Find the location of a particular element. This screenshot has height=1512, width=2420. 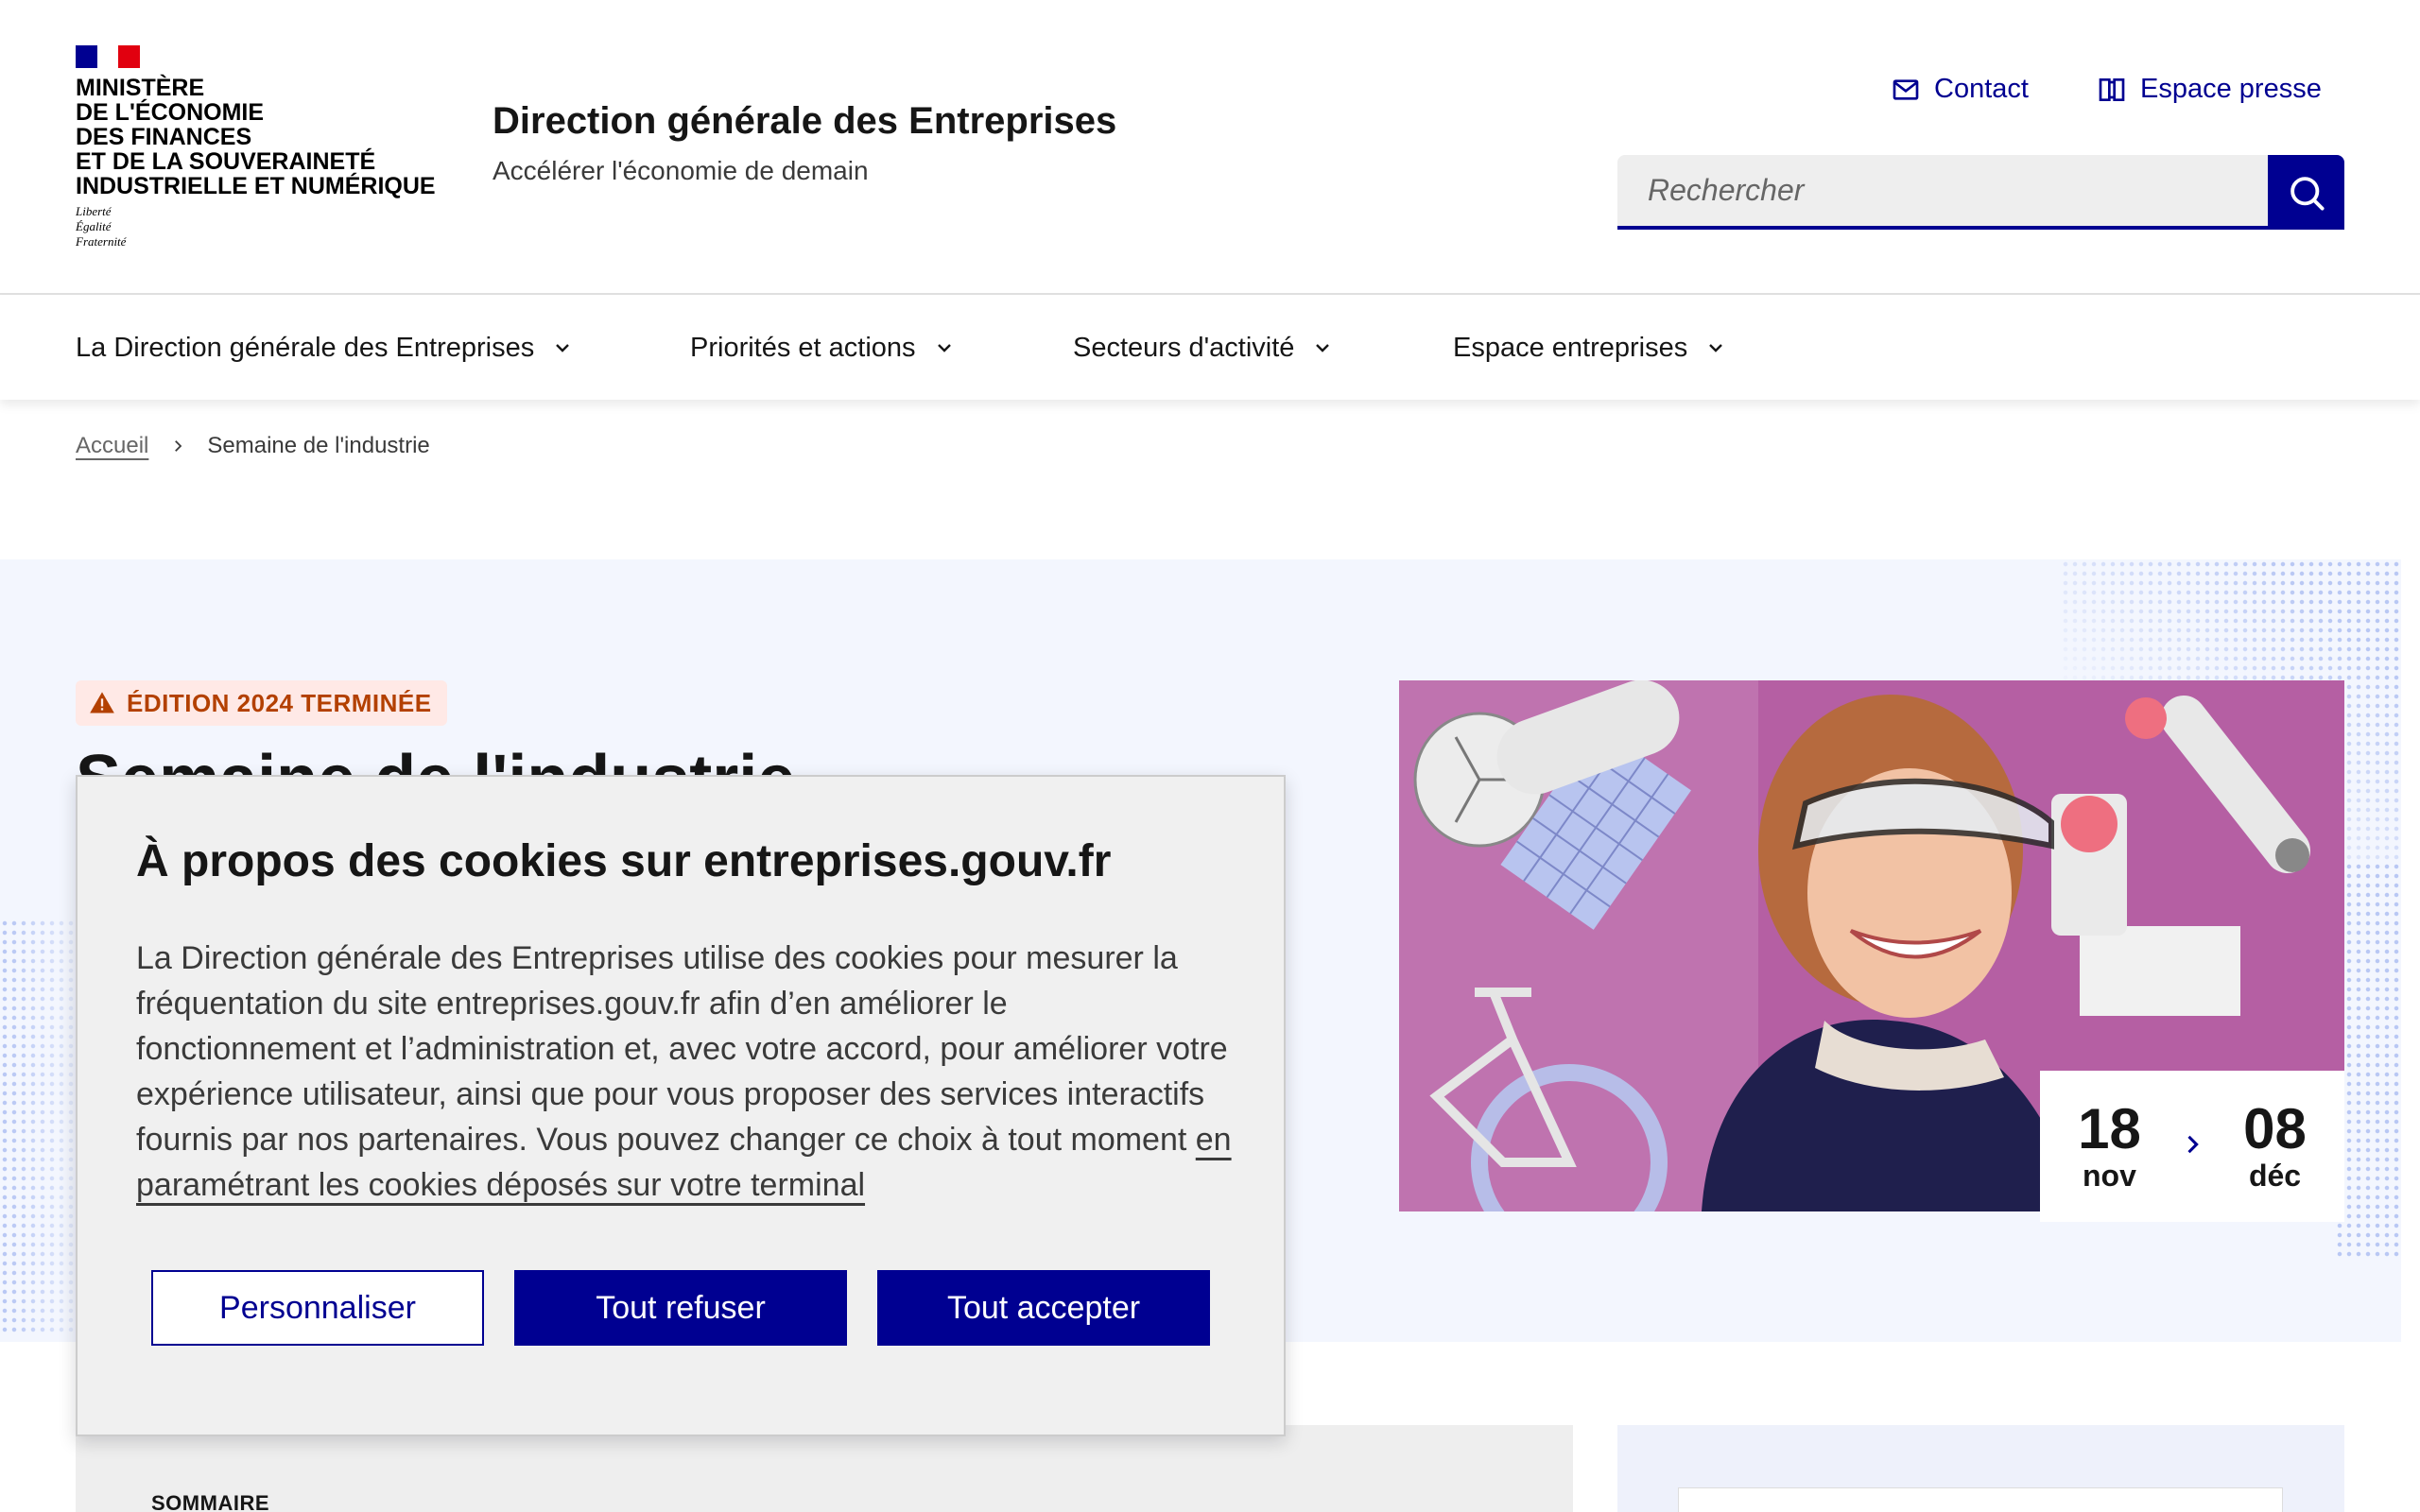

service-title: Direction générale des Entreprises is located at coordinates (804, 121).